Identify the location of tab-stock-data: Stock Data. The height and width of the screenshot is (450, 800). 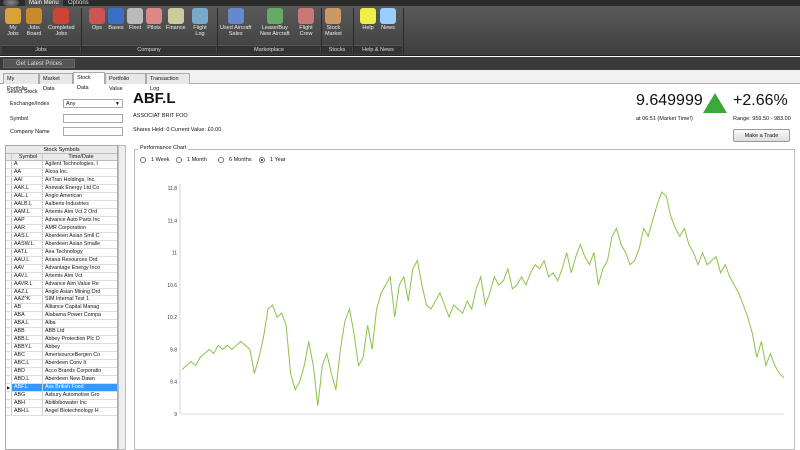
(89, 81).